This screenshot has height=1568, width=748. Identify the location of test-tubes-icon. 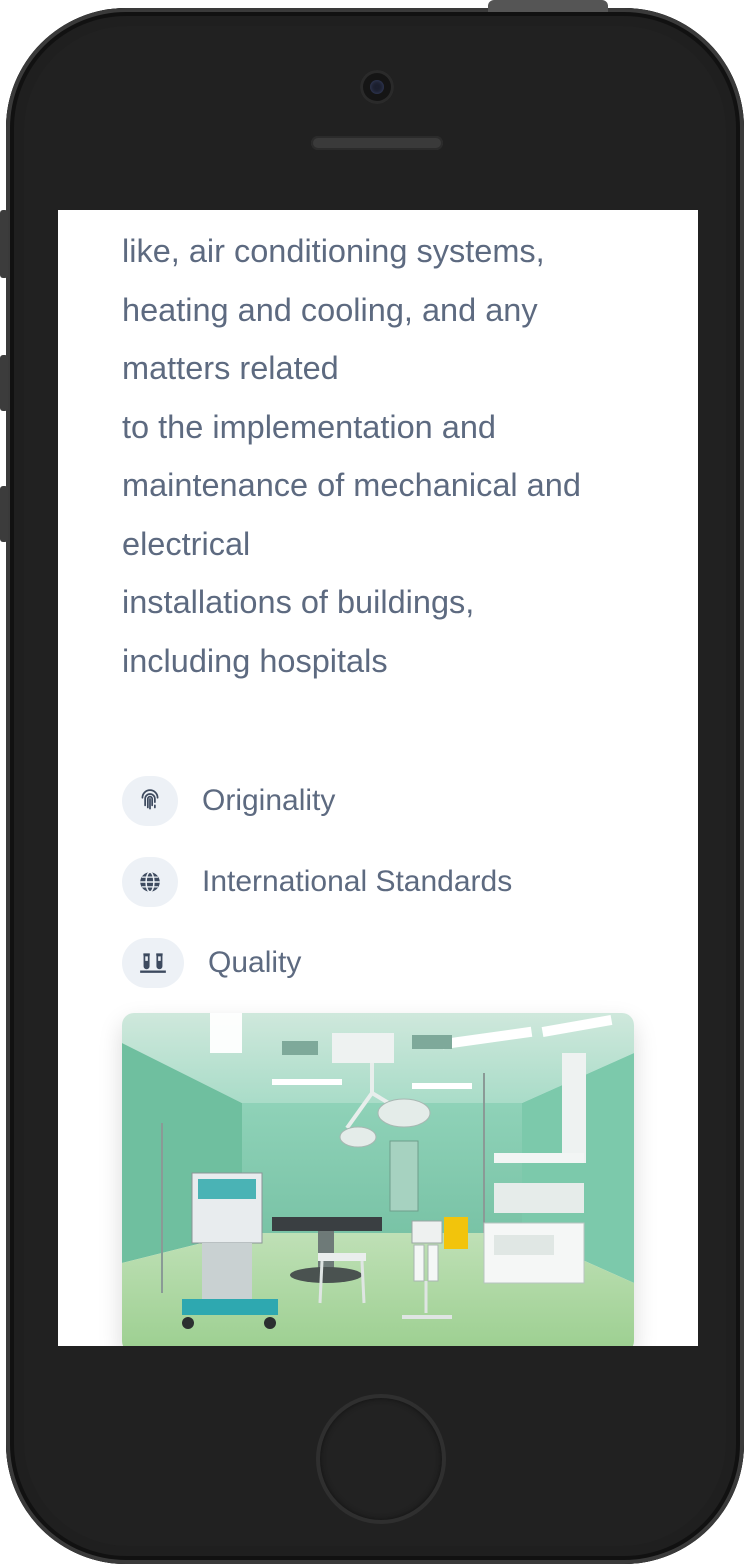
(153, 962).